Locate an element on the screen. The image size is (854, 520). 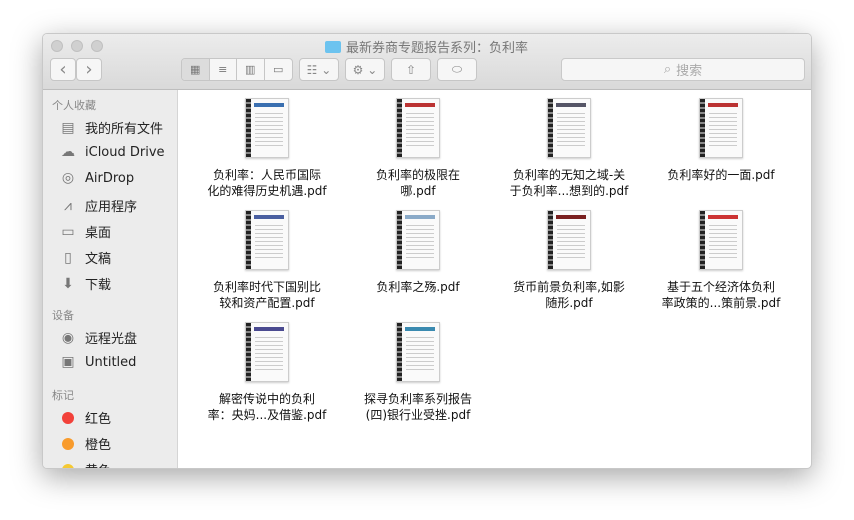
file-item: 解密传说中的负利 率：央妈...及借鉴.pdf is located at coordinates (267, 372).